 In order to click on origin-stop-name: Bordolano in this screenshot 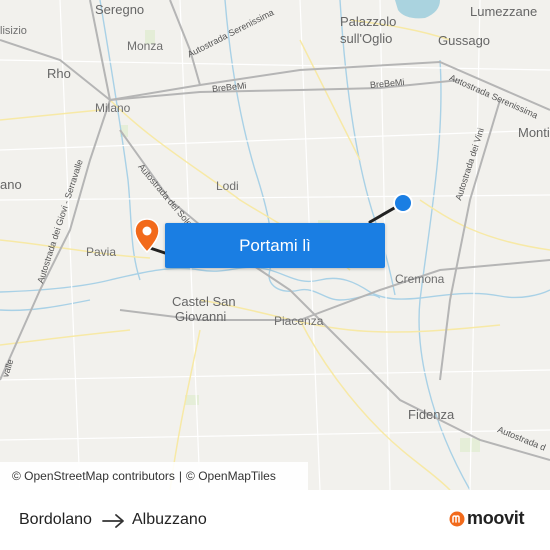, I will do `click(55, 519)`.